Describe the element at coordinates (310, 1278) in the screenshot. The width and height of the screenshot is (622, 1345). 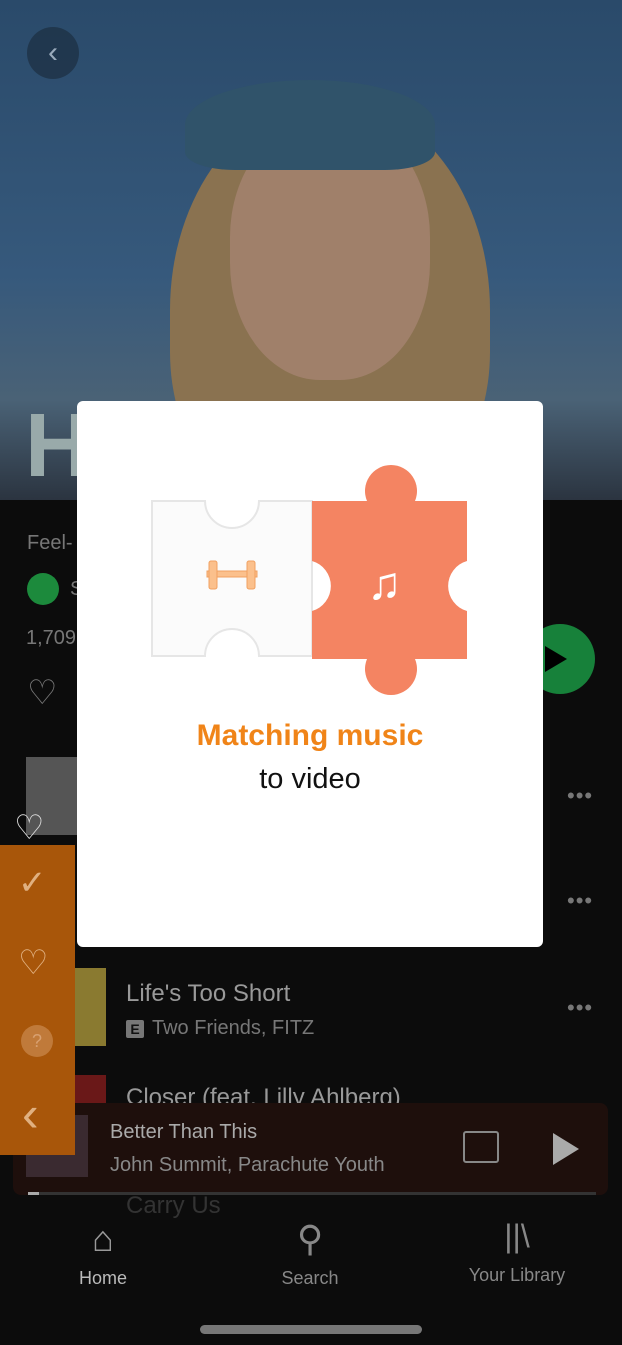
I see `nav-label: Search` at that location.